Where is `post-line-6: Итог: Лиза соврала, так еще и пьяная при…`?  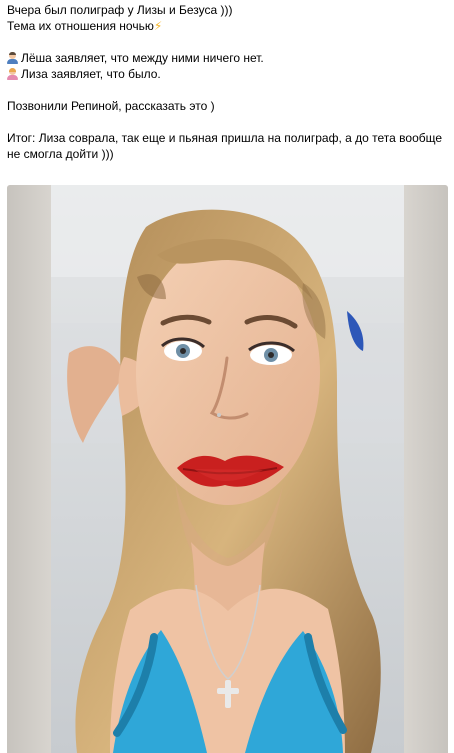
post-line-6: Итог: Лиза соврала, так еще и пьяная при… is located at coordinates (225, 146).